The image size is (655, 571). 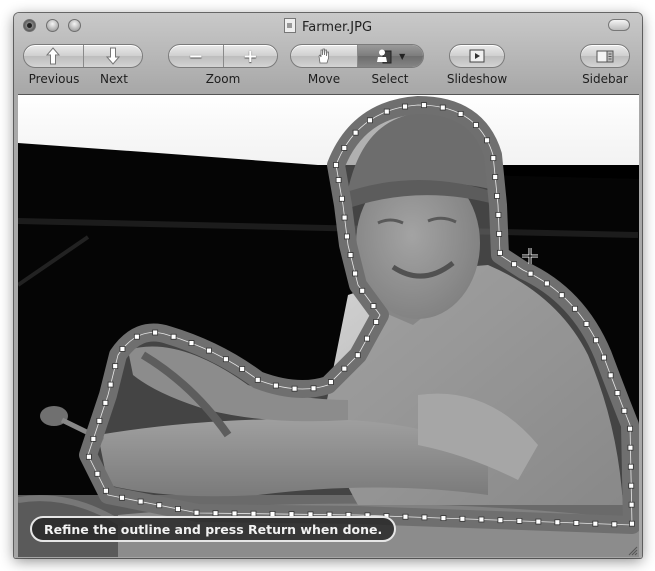 What do you see at coordinates (402, 56) in the screenshot?
I see `select-dropdown-arrow-icon: ▼` at bounding box center [402, 56].